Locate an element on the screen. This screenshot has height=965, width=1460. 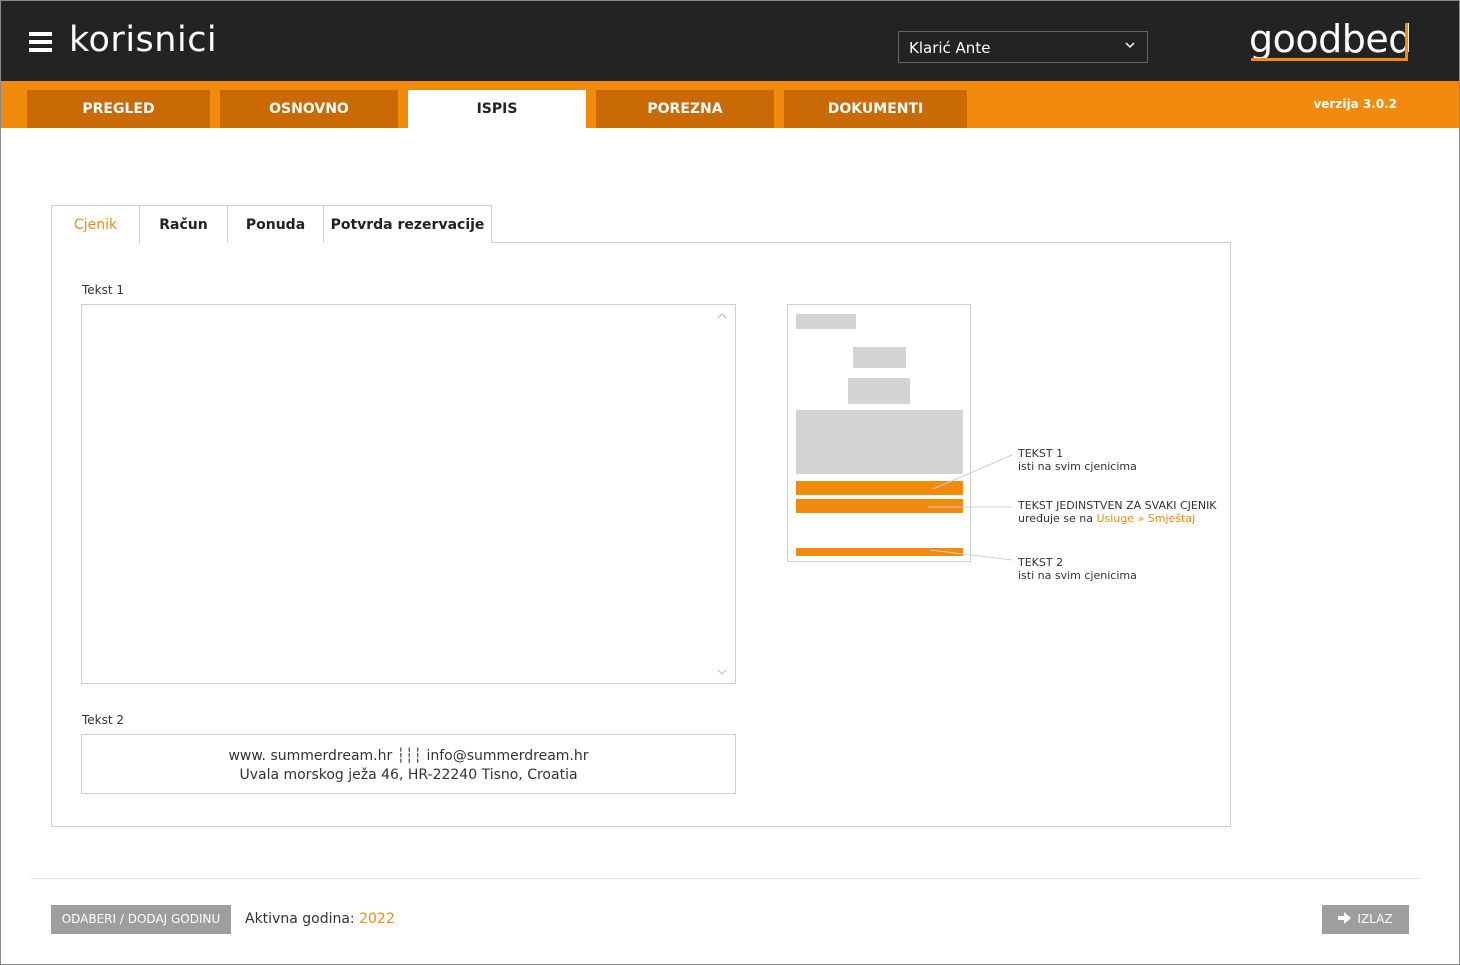
annotation-tekst1: TEKST 1 isti na svim cjenicima is located at coordinates (1077, 460).